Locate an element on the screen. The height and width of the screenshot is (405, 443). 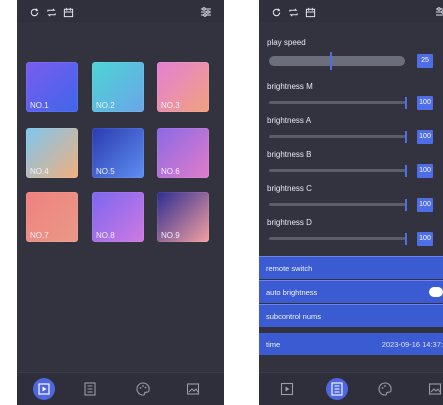
preset-label: NO.3 is located at coordinates (170, 105).